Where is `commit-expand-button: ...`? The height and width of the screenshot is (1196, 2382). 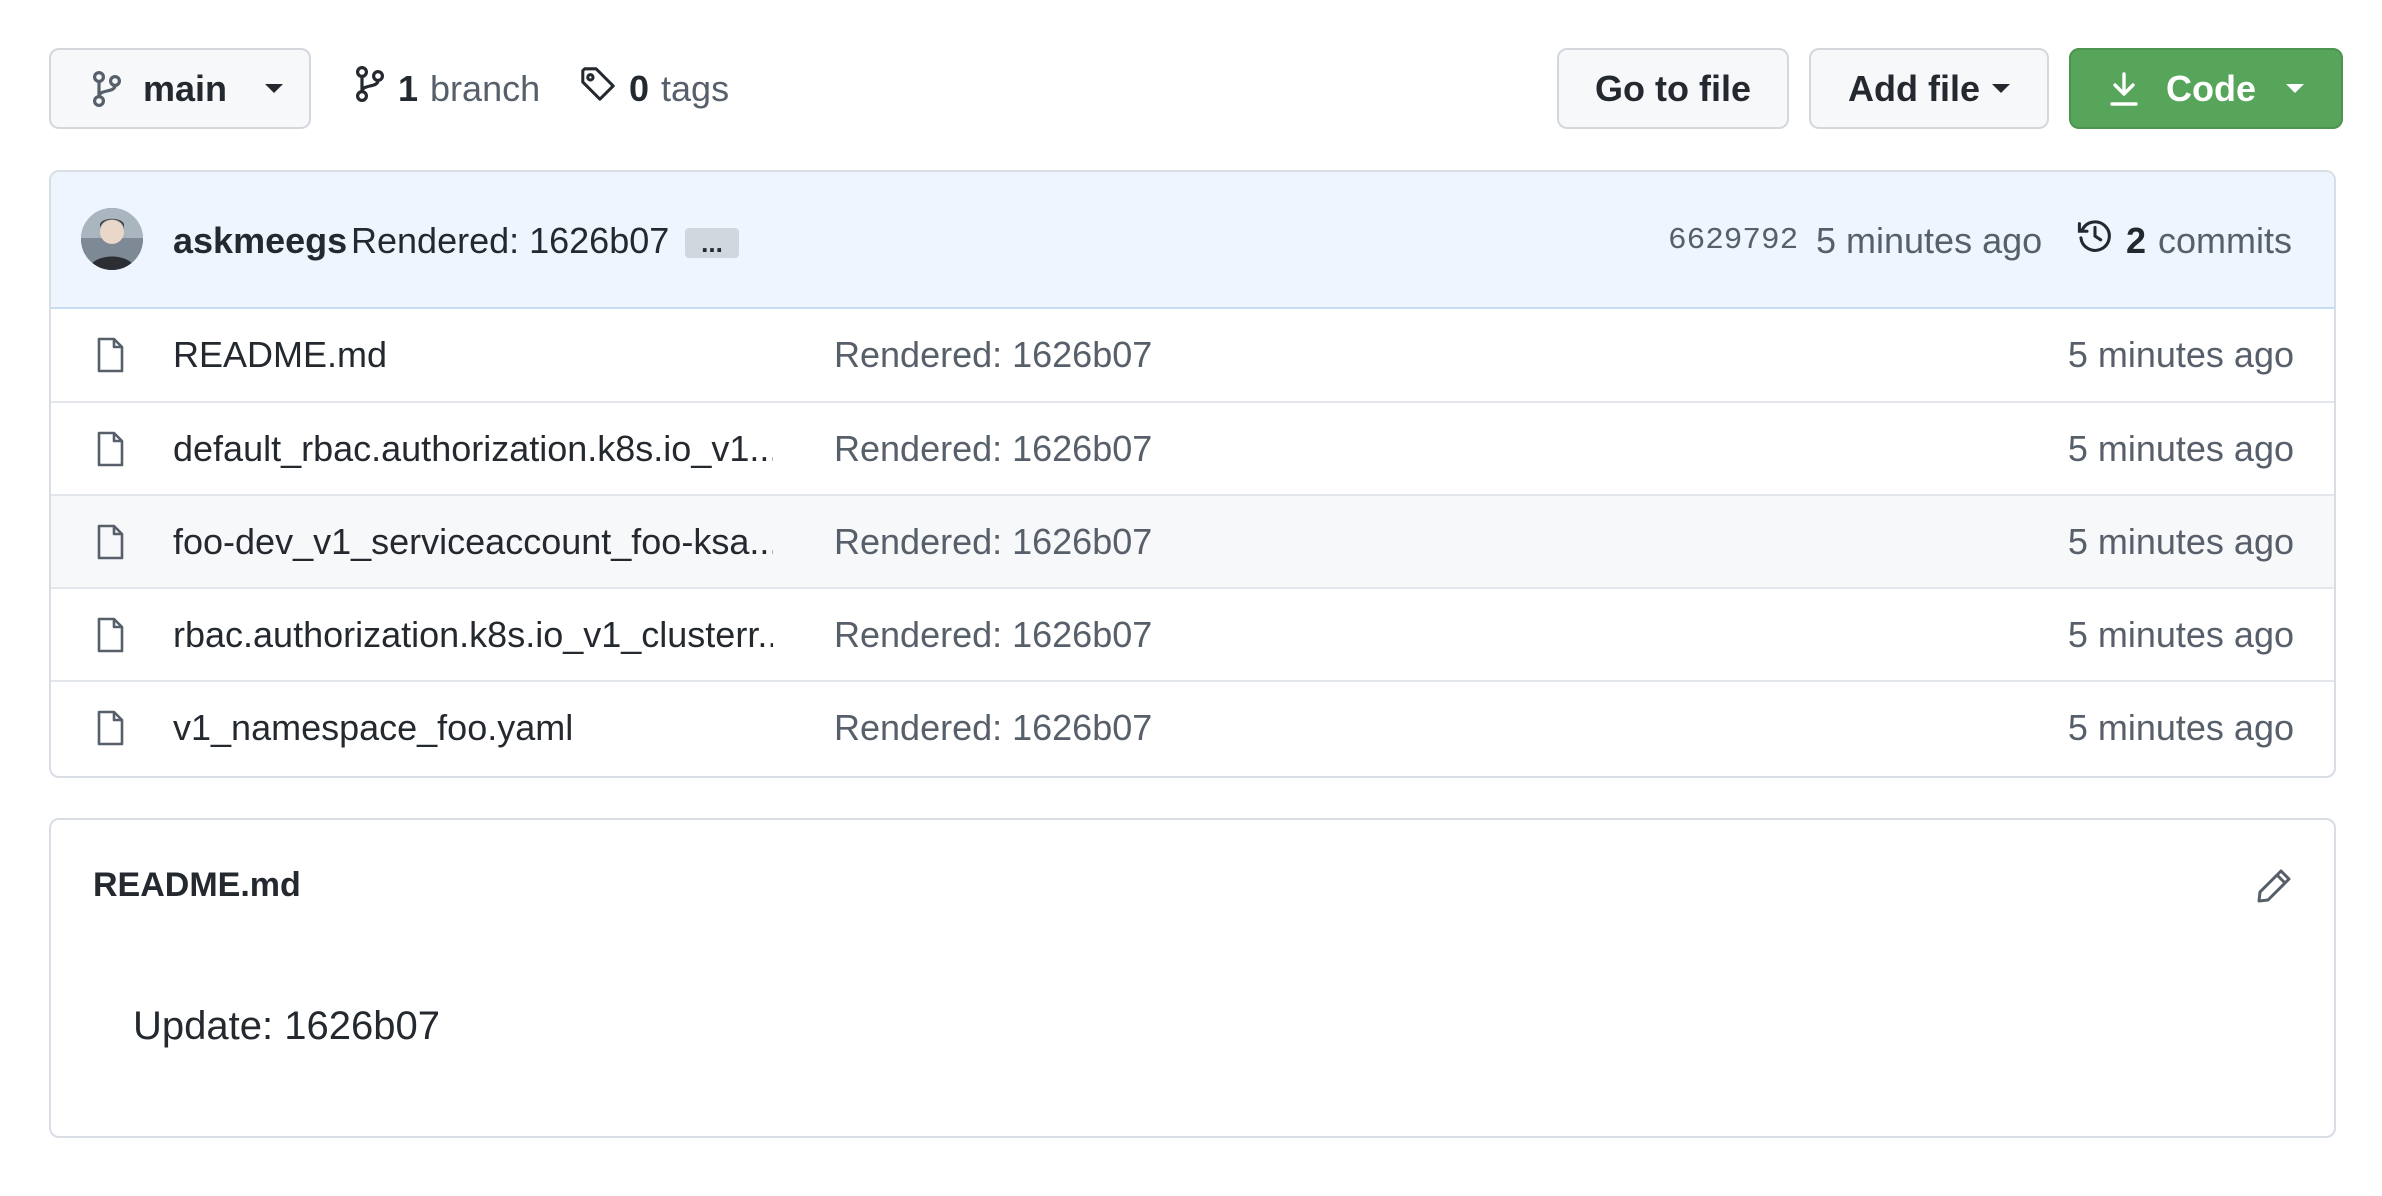 commit-expand-button: ... is located at coordinates (712, 243).